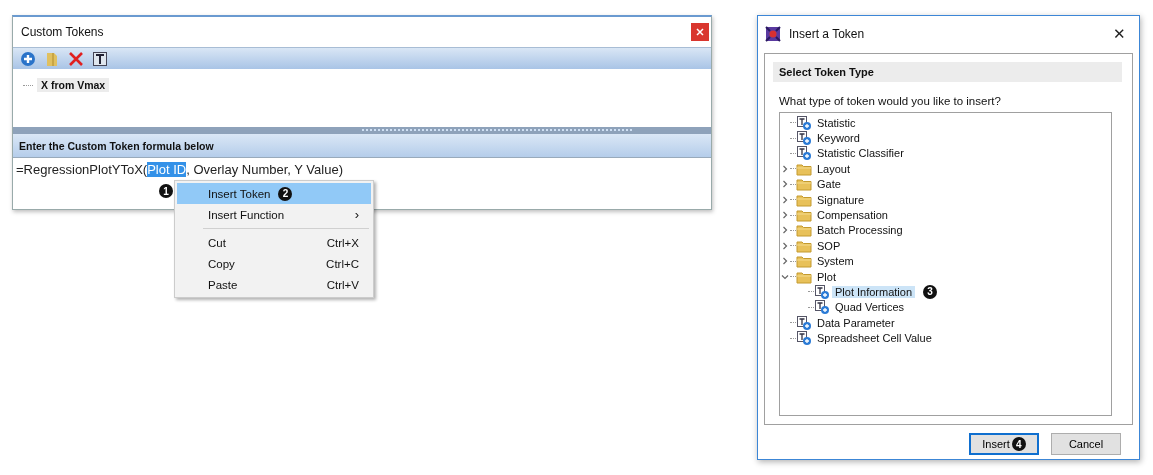  Describe the element at coordinates (342, 263) in the screenshot. I see `shortcut-text: Ctrl+C` at that location.